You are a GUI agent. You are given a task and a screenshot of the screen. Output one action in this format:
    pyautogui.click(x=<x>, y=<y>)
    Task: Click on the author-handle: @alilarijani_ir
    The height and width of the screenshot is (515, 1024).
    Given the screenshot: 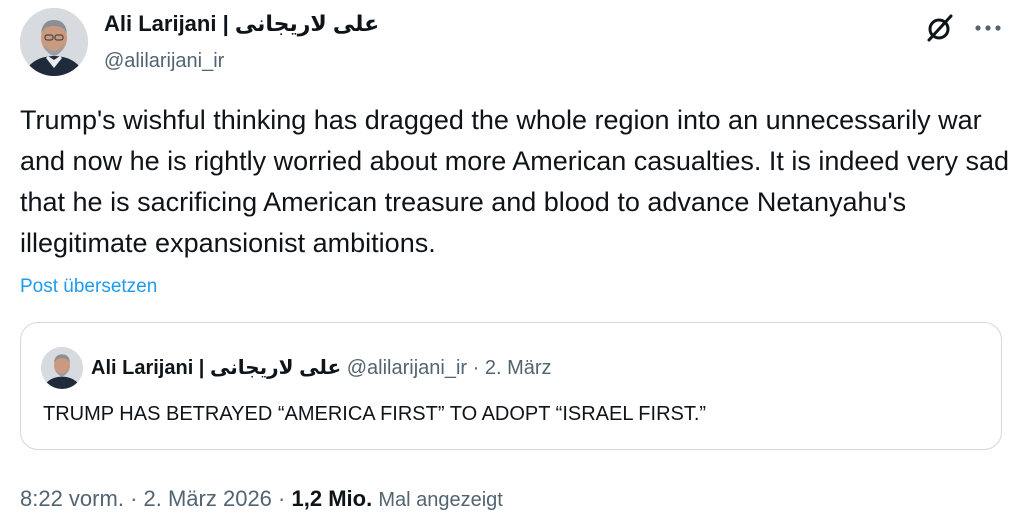 What is the action you would take?
    pyautogui.click(x=164, y=61)
    